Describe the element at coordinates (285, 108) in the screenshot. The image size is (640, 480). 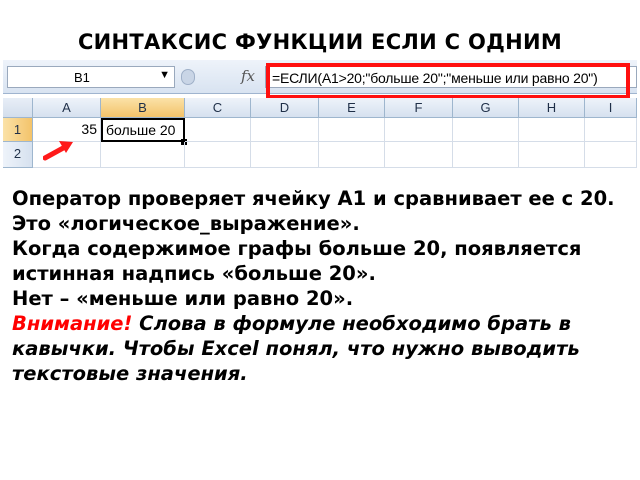
I see `column-header-d: D` at that location.